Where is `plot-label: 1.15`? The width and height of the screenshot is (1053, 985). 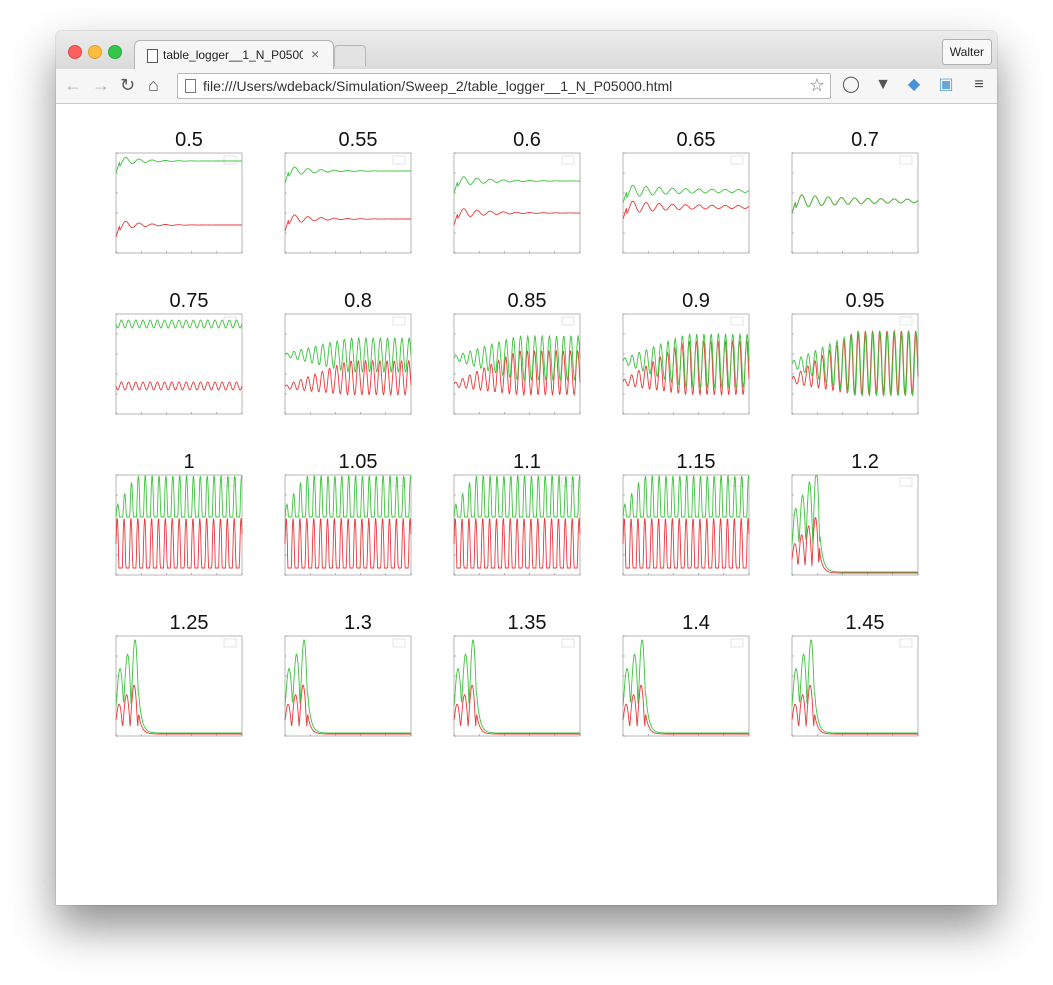
plot-label: 1.15 is located at coordinates (696, 462).